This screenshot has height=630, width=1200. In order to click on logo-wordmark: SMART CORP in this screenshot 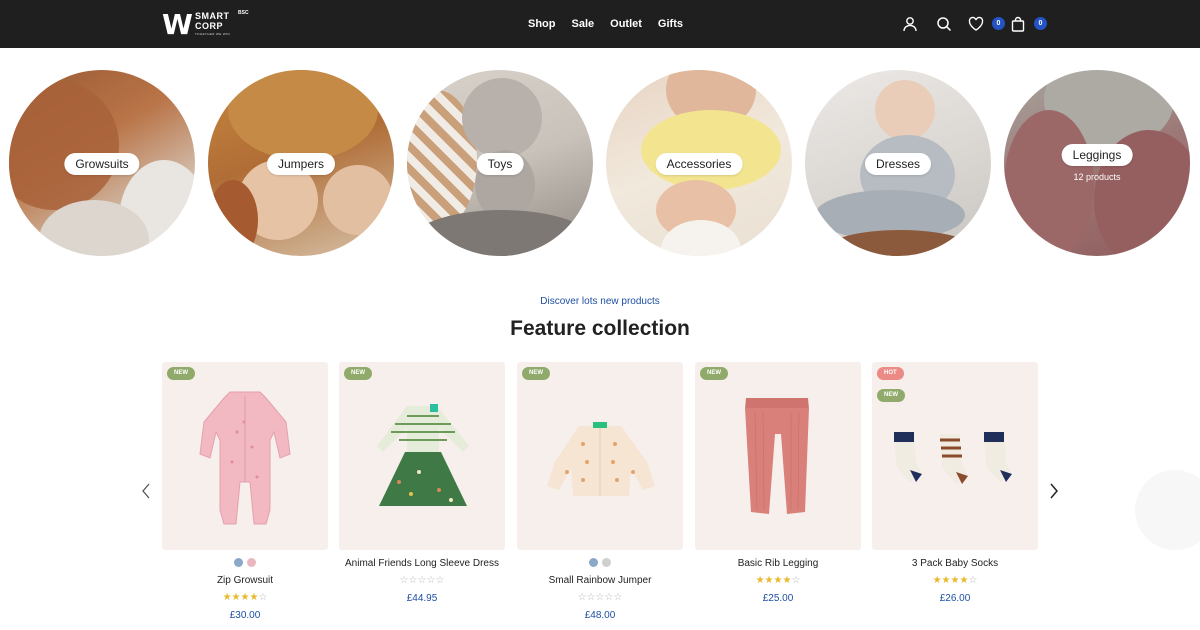, I will do `click(217, 21)`.